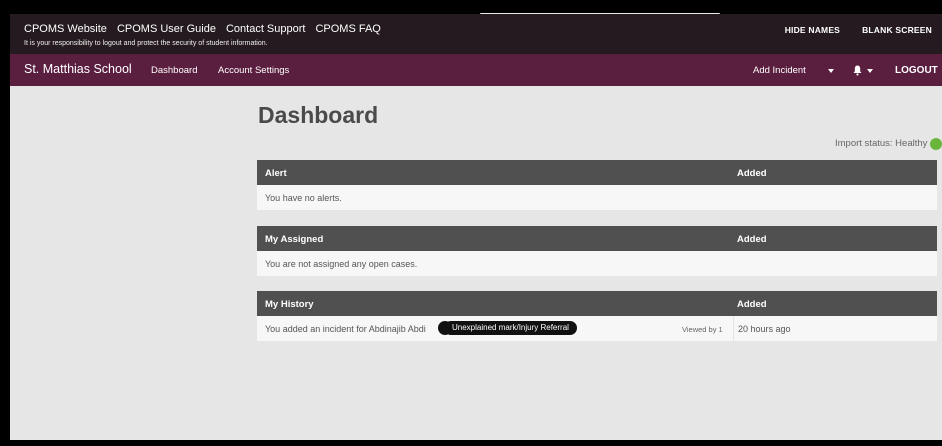  I want to click on blank-screen-button: BLANK SCREEN, so click(897, 30).